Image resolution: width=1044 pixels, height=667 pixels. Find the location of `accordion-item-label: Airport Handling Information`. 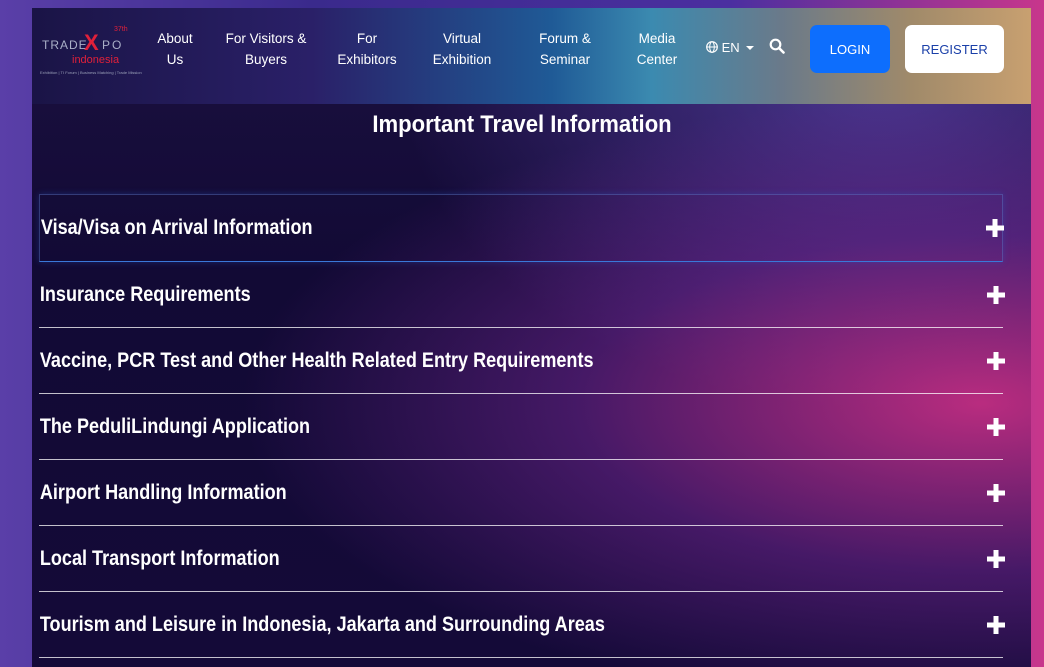

accordion-item-label: Airport Handling Information is located at coordinates (163, 492).